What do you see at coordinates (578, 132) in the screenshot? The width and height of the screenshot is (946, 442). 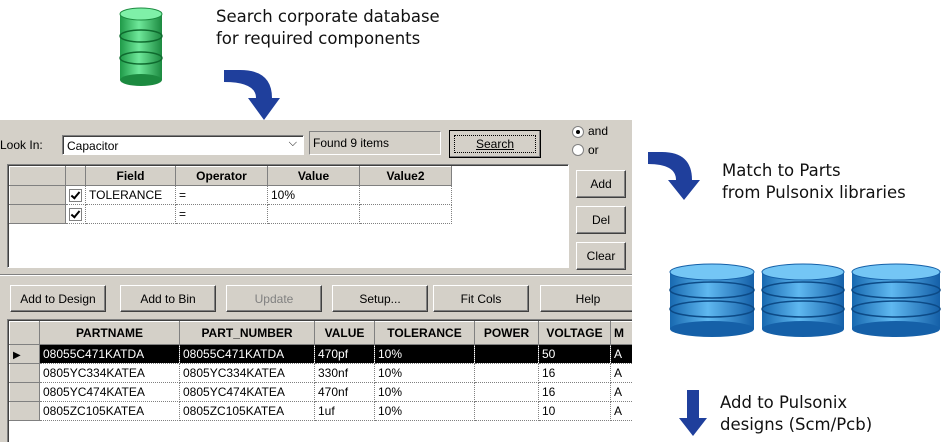 I see `and-radio` at bounding box center [578, 132].